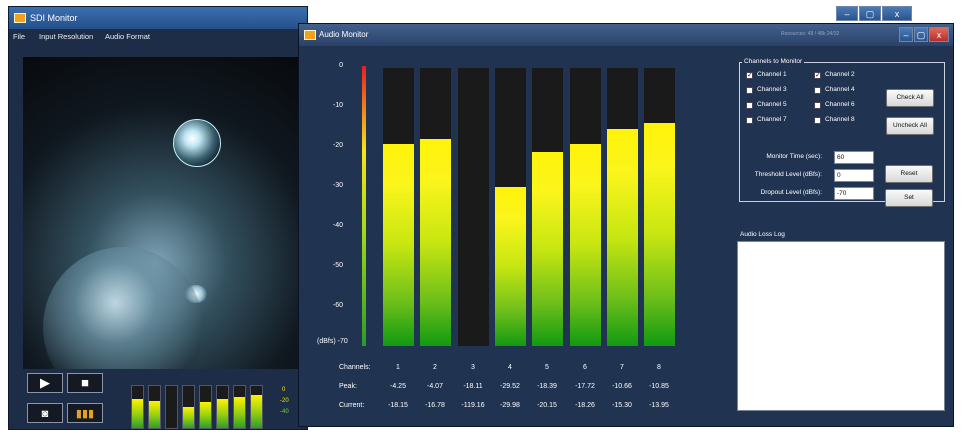 This screenshot has height=433, width=964. What do you see at coordinates (158, 18) in the screenshot?
I see `main-title-bar: SDI Monitor` at bounding box center [158, 18].